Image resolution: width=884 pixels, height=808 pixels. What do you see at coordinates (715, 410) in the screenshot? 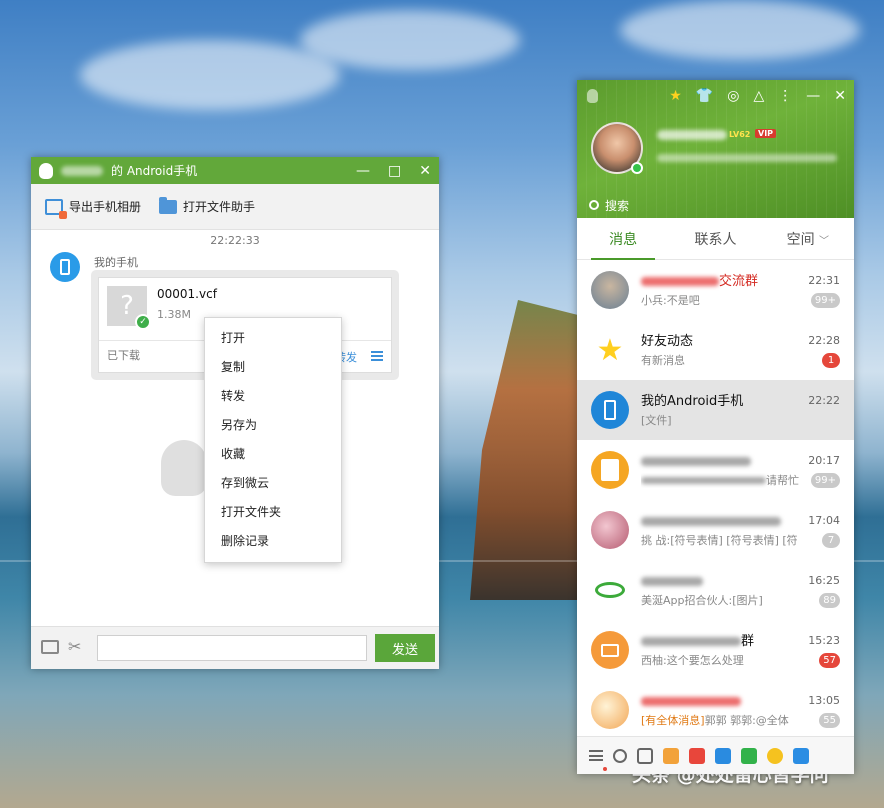
I see `list-item: 我的Android手机 [文件] 22:22` at bounding box center [715, 410].